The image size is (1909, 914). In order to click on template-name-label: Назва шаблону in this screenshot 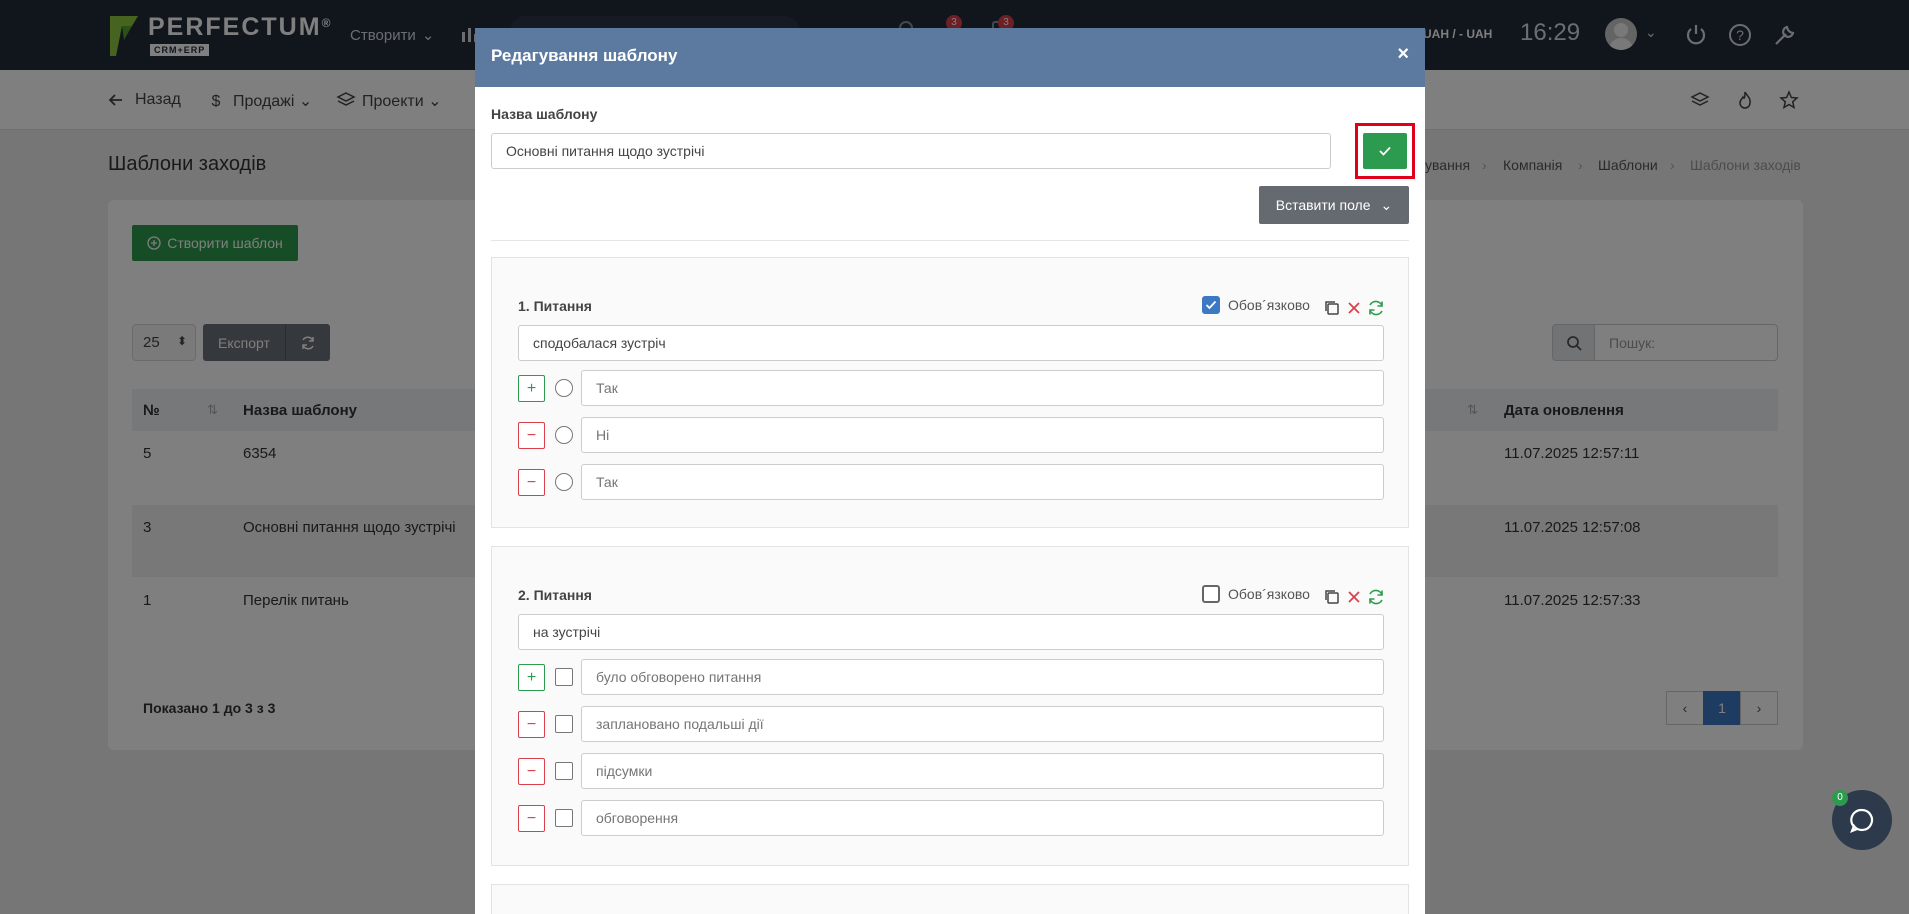, I will do `click(544, 114)`.